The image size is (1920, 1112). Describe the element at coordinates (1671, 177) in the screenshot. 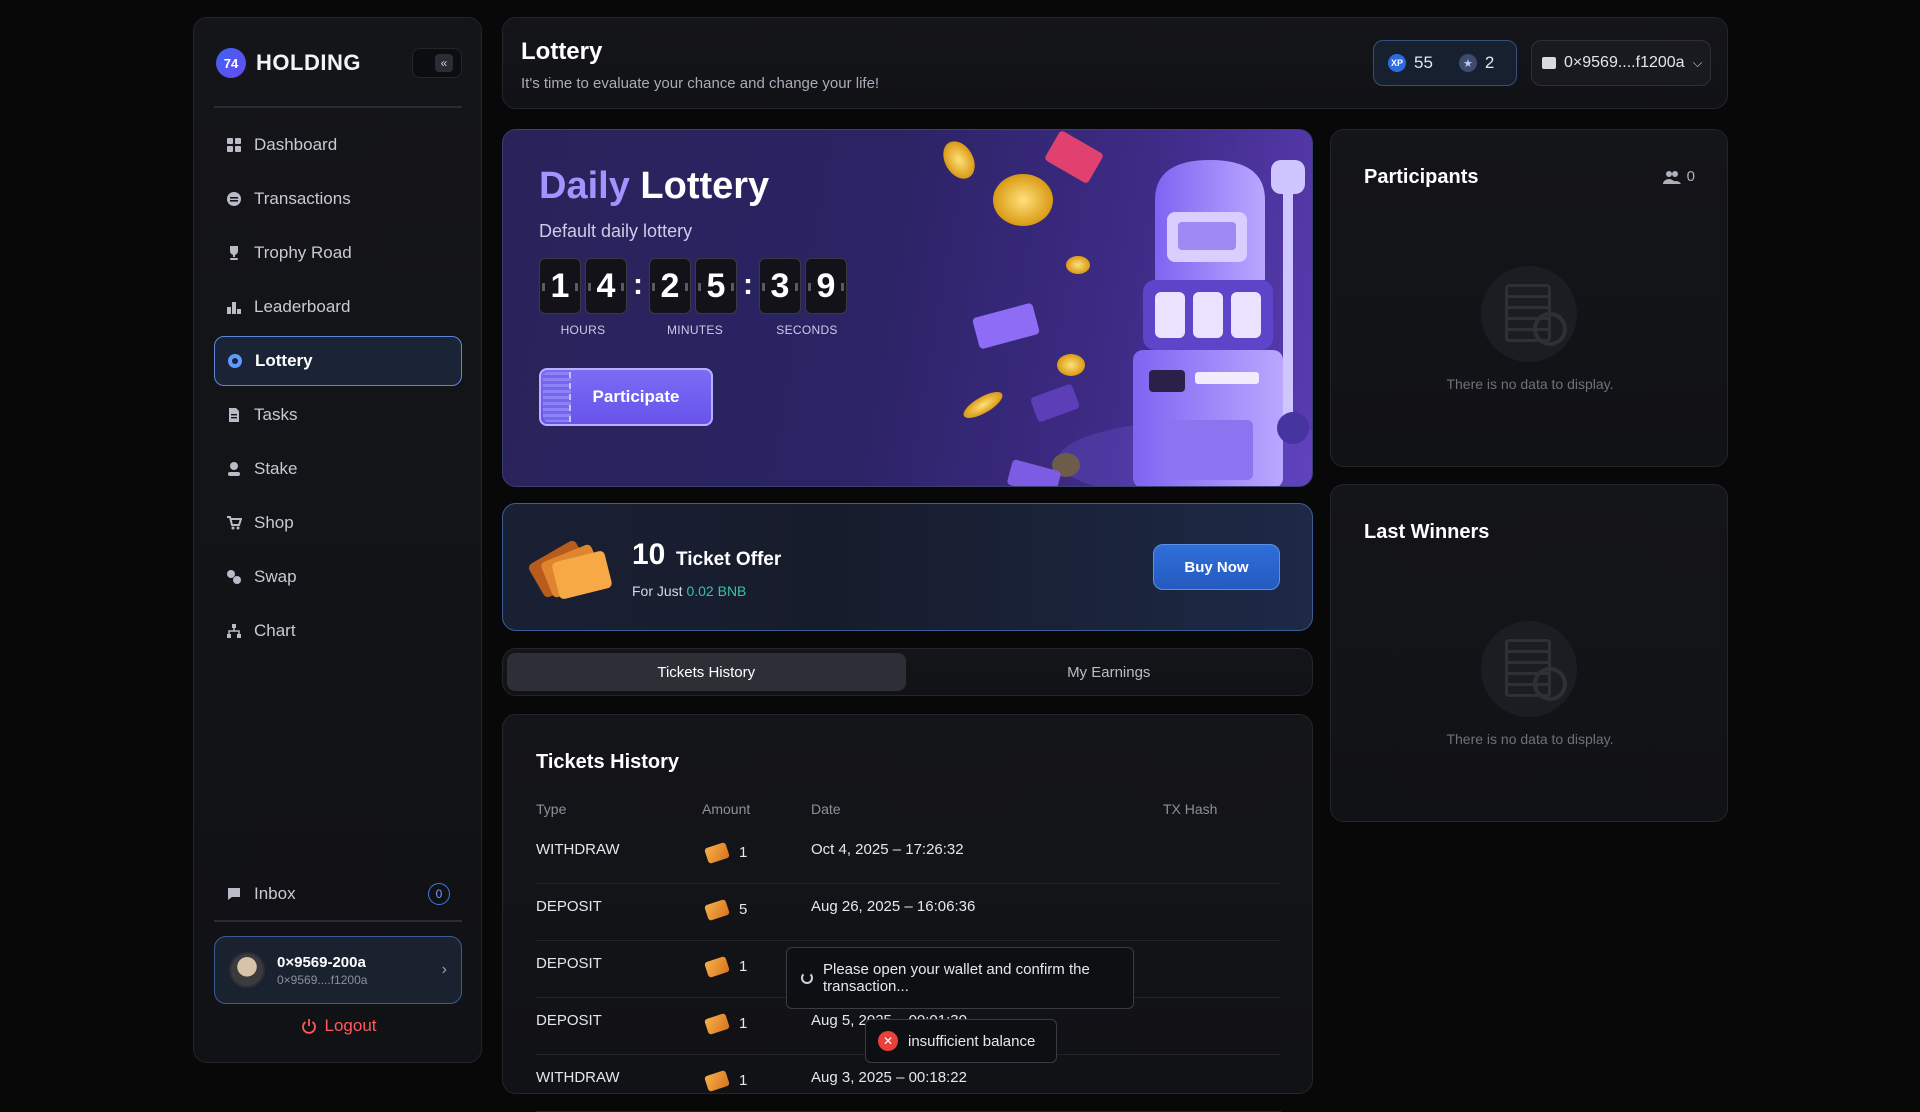

I see `users-icon` at that location.